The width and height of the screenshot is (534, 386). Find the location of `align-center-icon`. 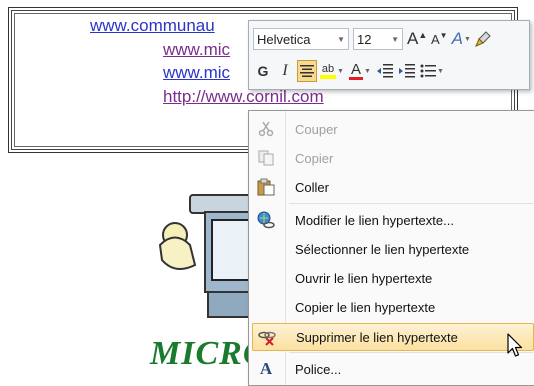

align-center-icon is located at coordinates (307, 71).